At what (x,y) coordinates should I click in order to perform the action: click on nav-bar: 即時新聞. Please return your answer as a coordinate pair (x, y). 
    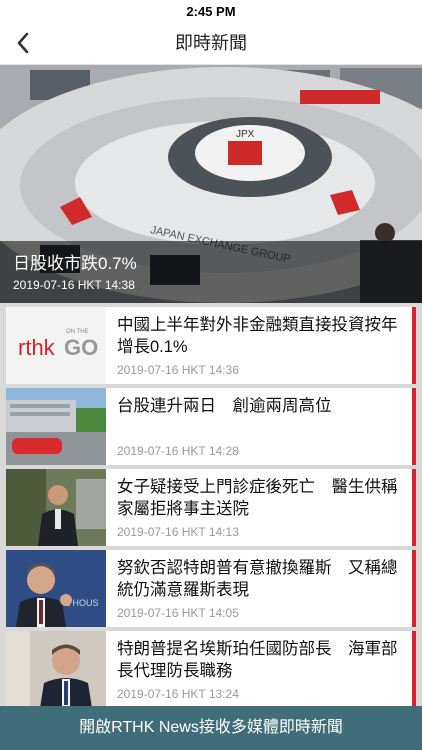
    Looking at the image, I should click on (211, 43).